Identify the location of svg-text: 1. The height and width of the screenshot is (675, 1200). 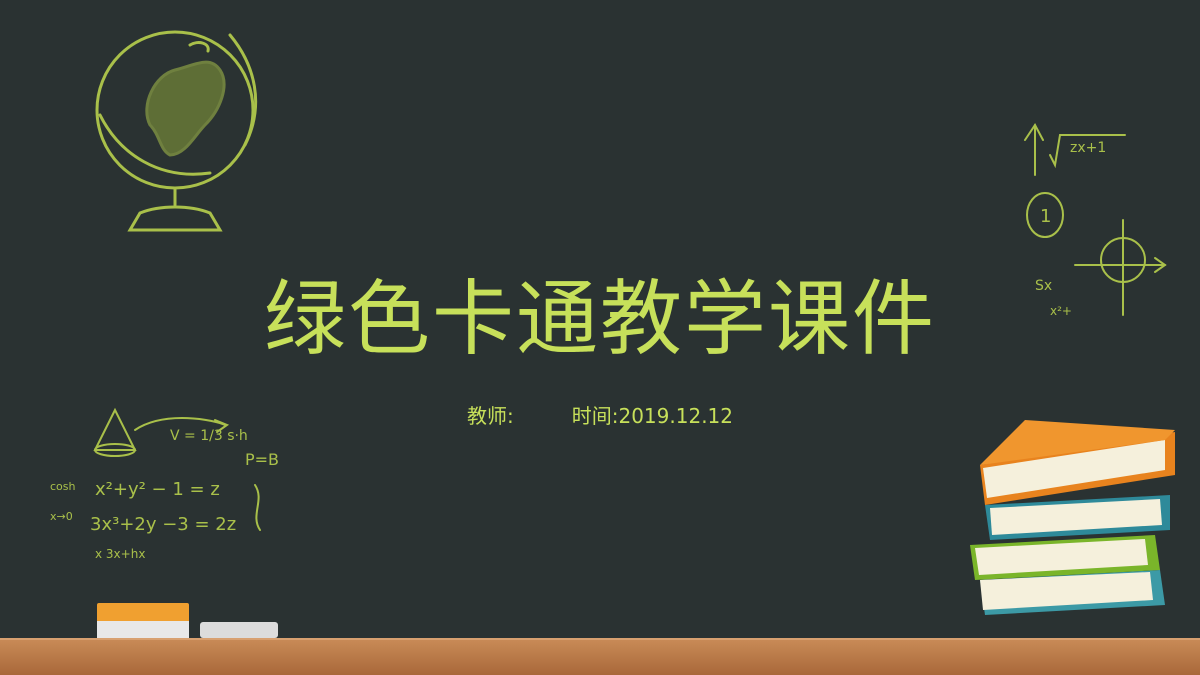
(1045, 216).